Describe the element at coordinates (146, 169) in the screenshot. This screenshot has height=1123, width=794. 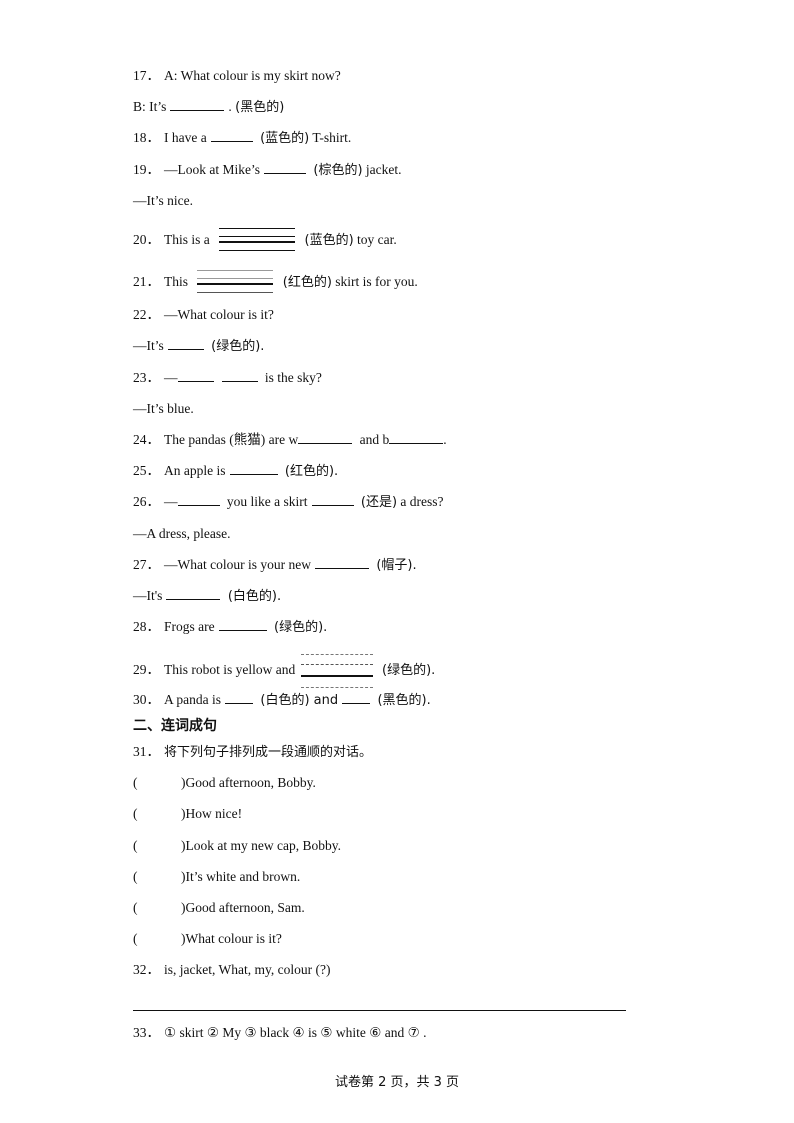
I see `question-number: 19．` at that location.